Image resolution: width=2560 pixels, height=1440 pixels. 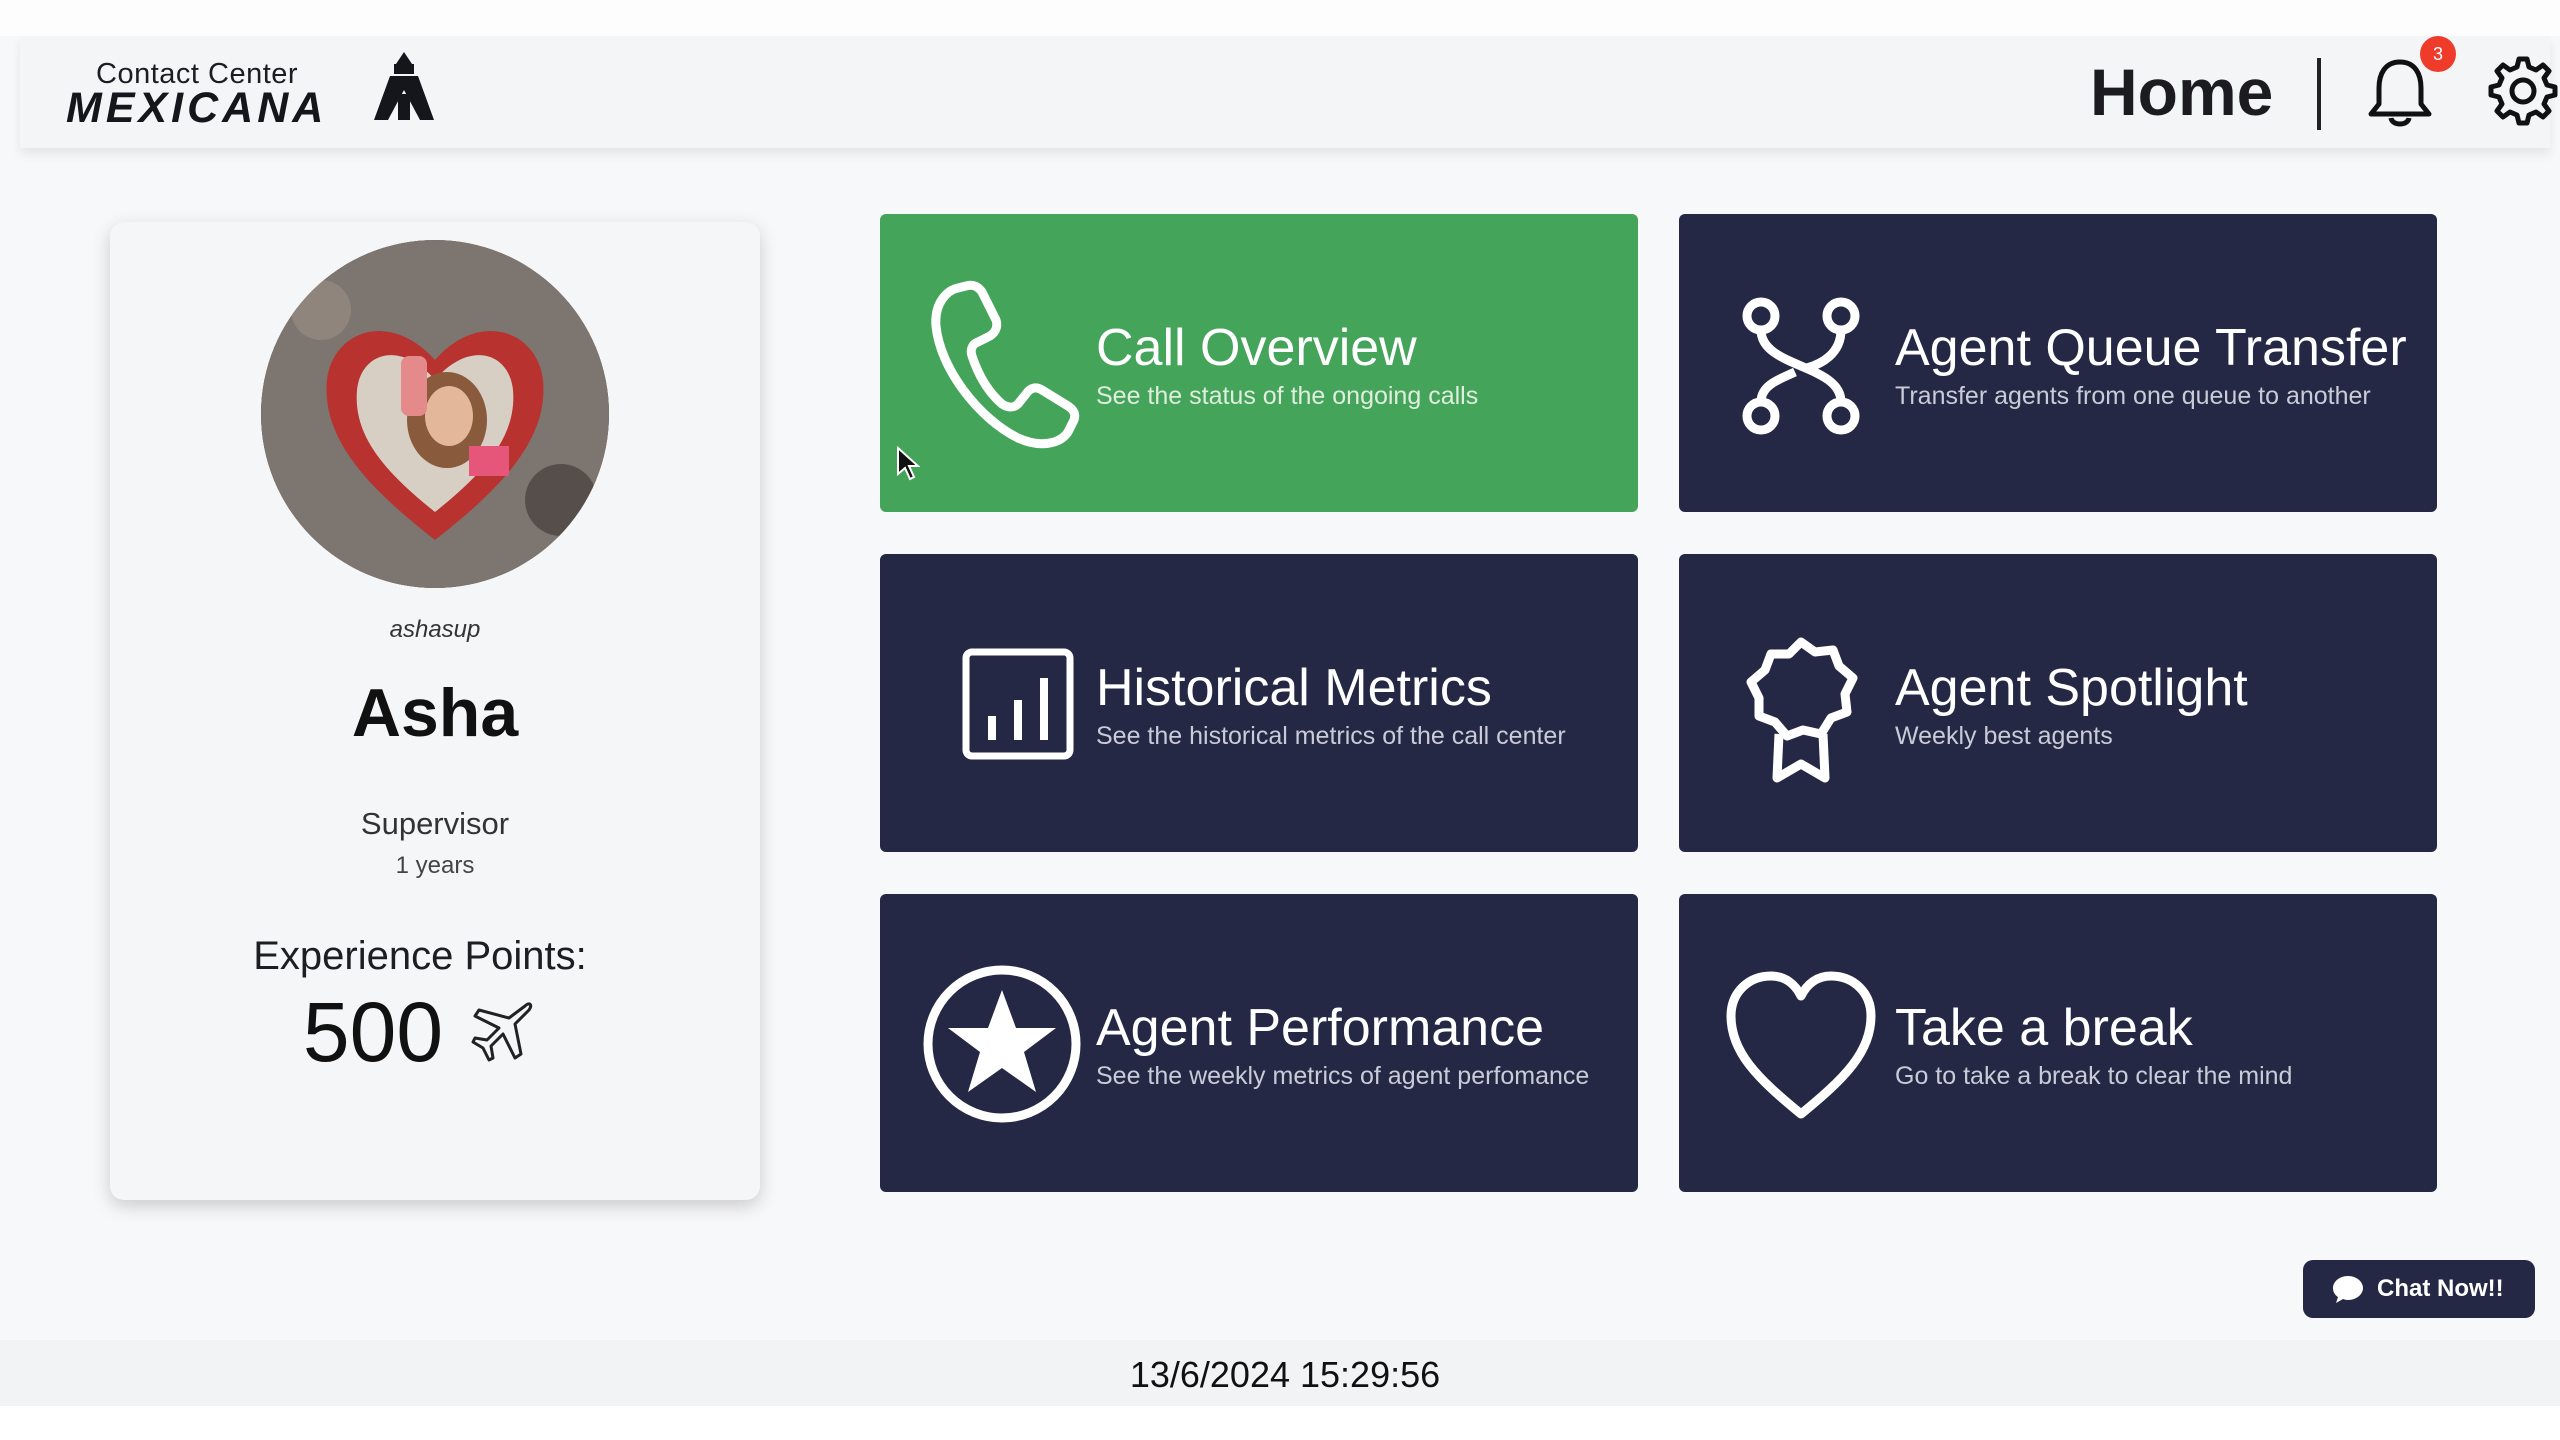 I want to click on app-header: Contact Center MEXICANA Home 3, so click(x=1289, y=92).